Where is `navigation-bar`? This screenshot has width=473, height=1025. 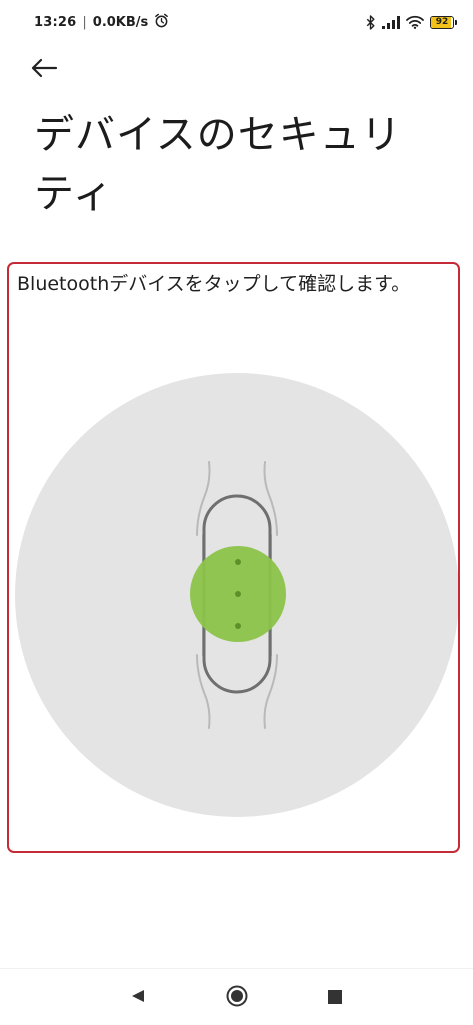 navigation-bar is located at coordinates (236, 996).